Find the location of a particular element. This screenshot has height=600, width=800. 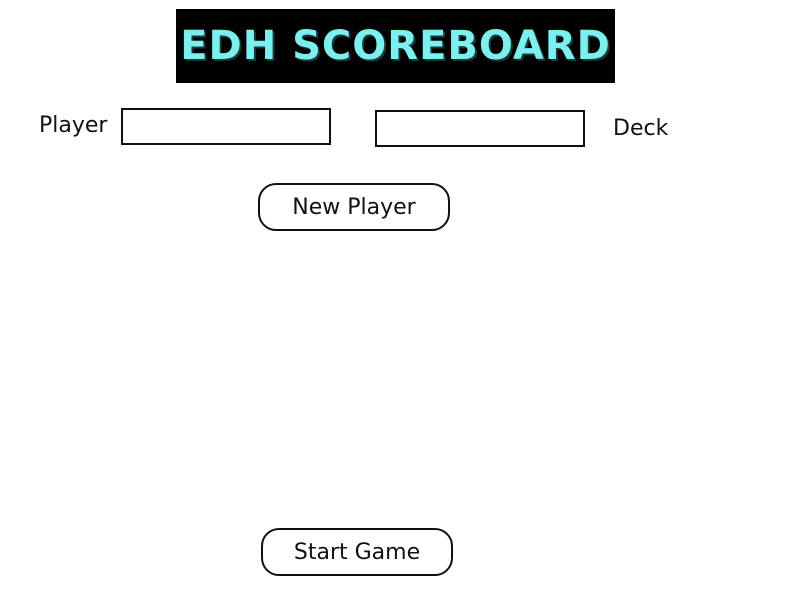

deck-name-input is located at coordinates (480, 128).